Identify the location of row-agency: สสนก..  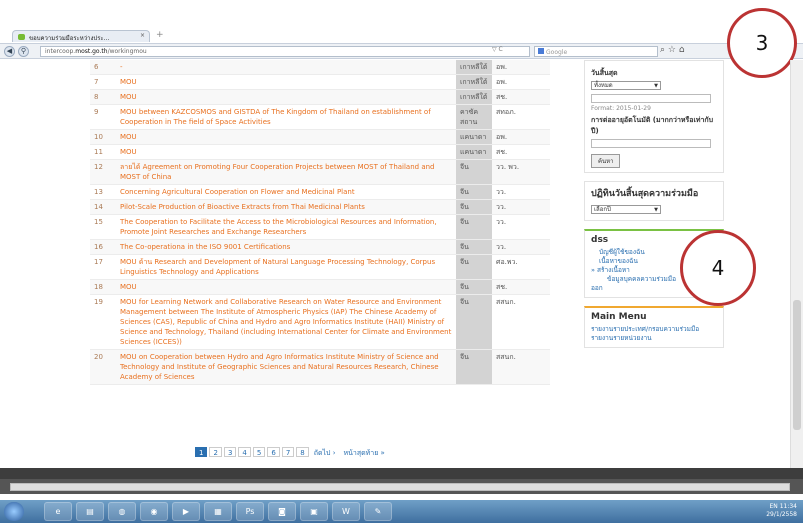
(521, 367).